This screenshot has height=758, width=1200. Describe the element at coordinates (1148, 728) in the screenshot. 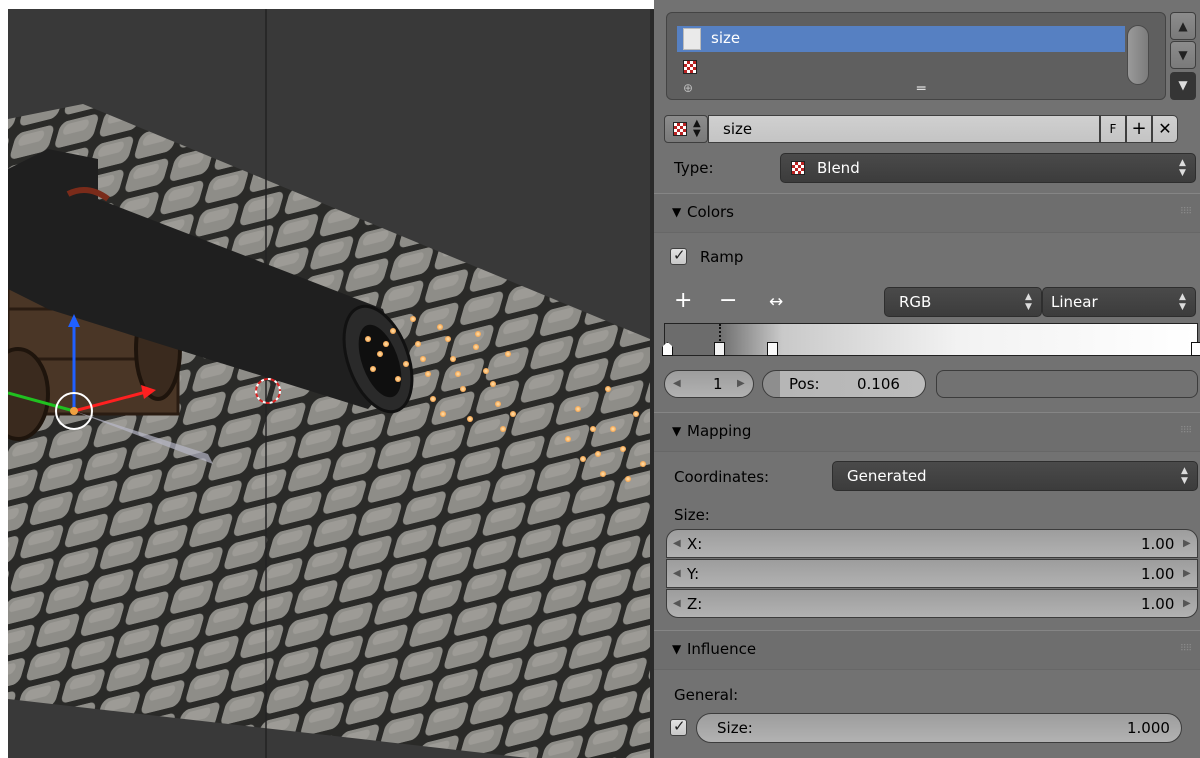

I see `influence-size-value: 1.000` at that location.